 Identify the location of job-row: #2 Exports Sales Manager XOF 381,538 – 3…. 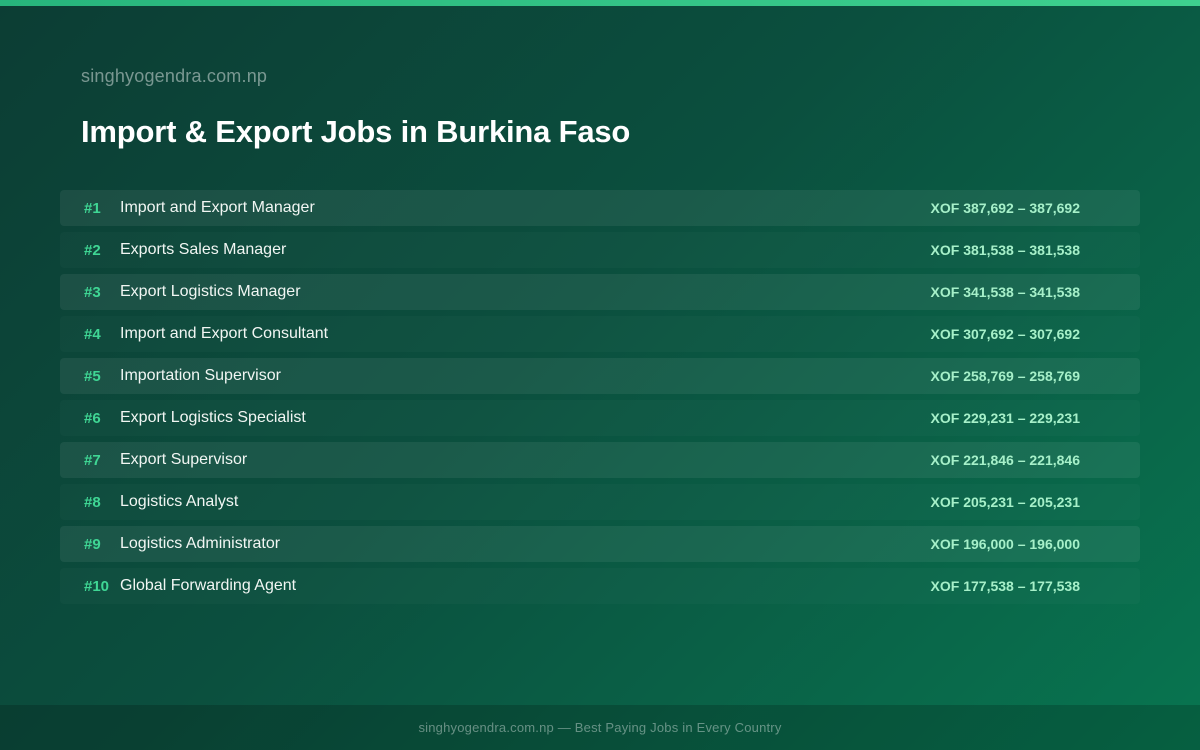
(600, 250).